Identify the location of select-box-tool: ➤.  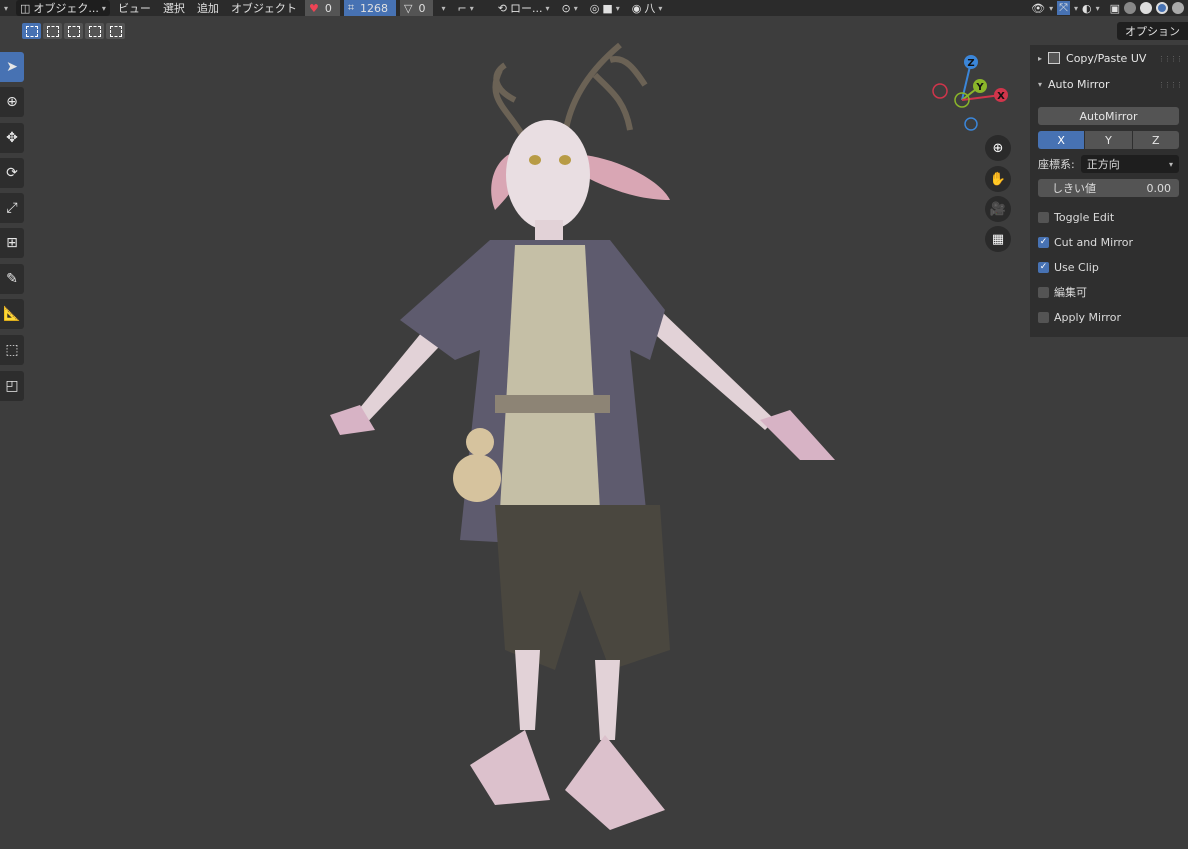
(12, 67).